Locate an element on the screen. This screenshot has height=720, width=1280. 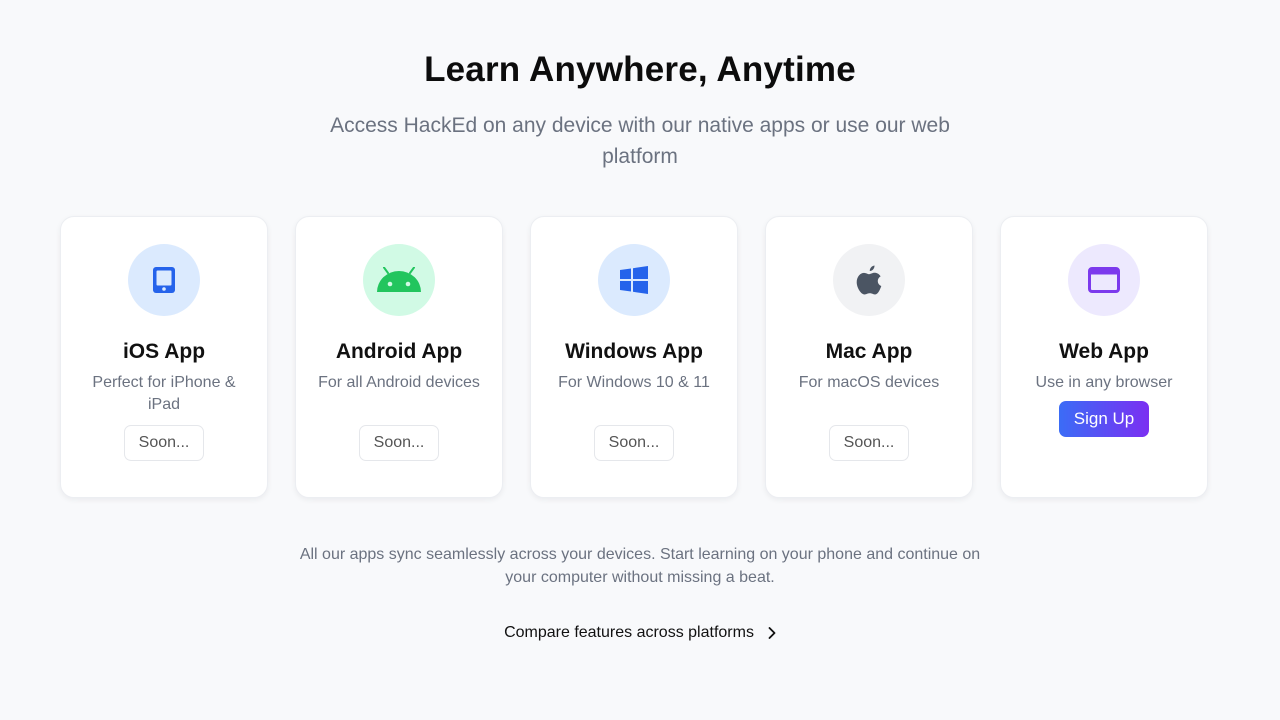
android-icon-badge is located at coordinates (399, 280).